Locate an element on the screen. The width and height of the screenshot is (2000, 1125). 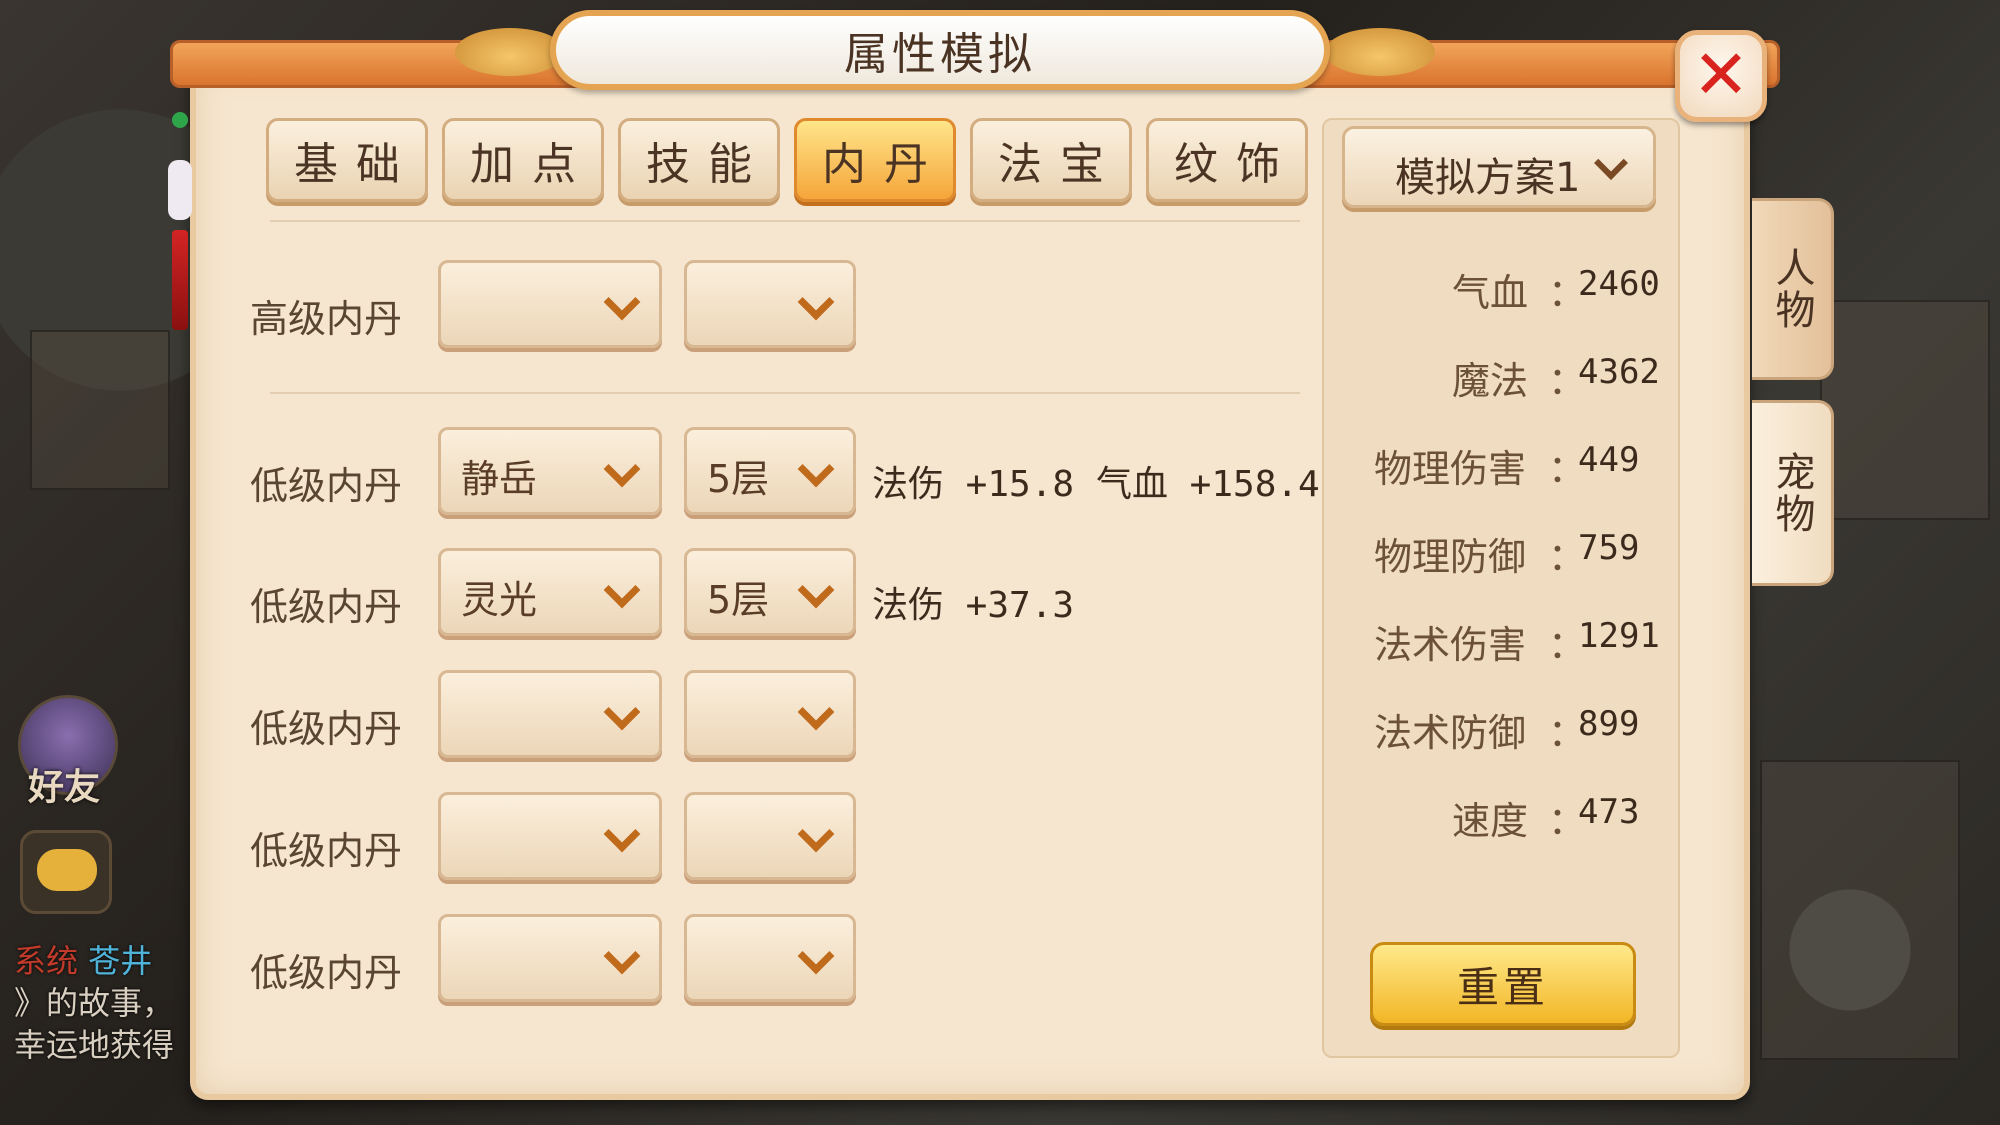
chat-log: 系统 苍井 》的故事， 幸运地获得 is located at coordinates (114, 1003).